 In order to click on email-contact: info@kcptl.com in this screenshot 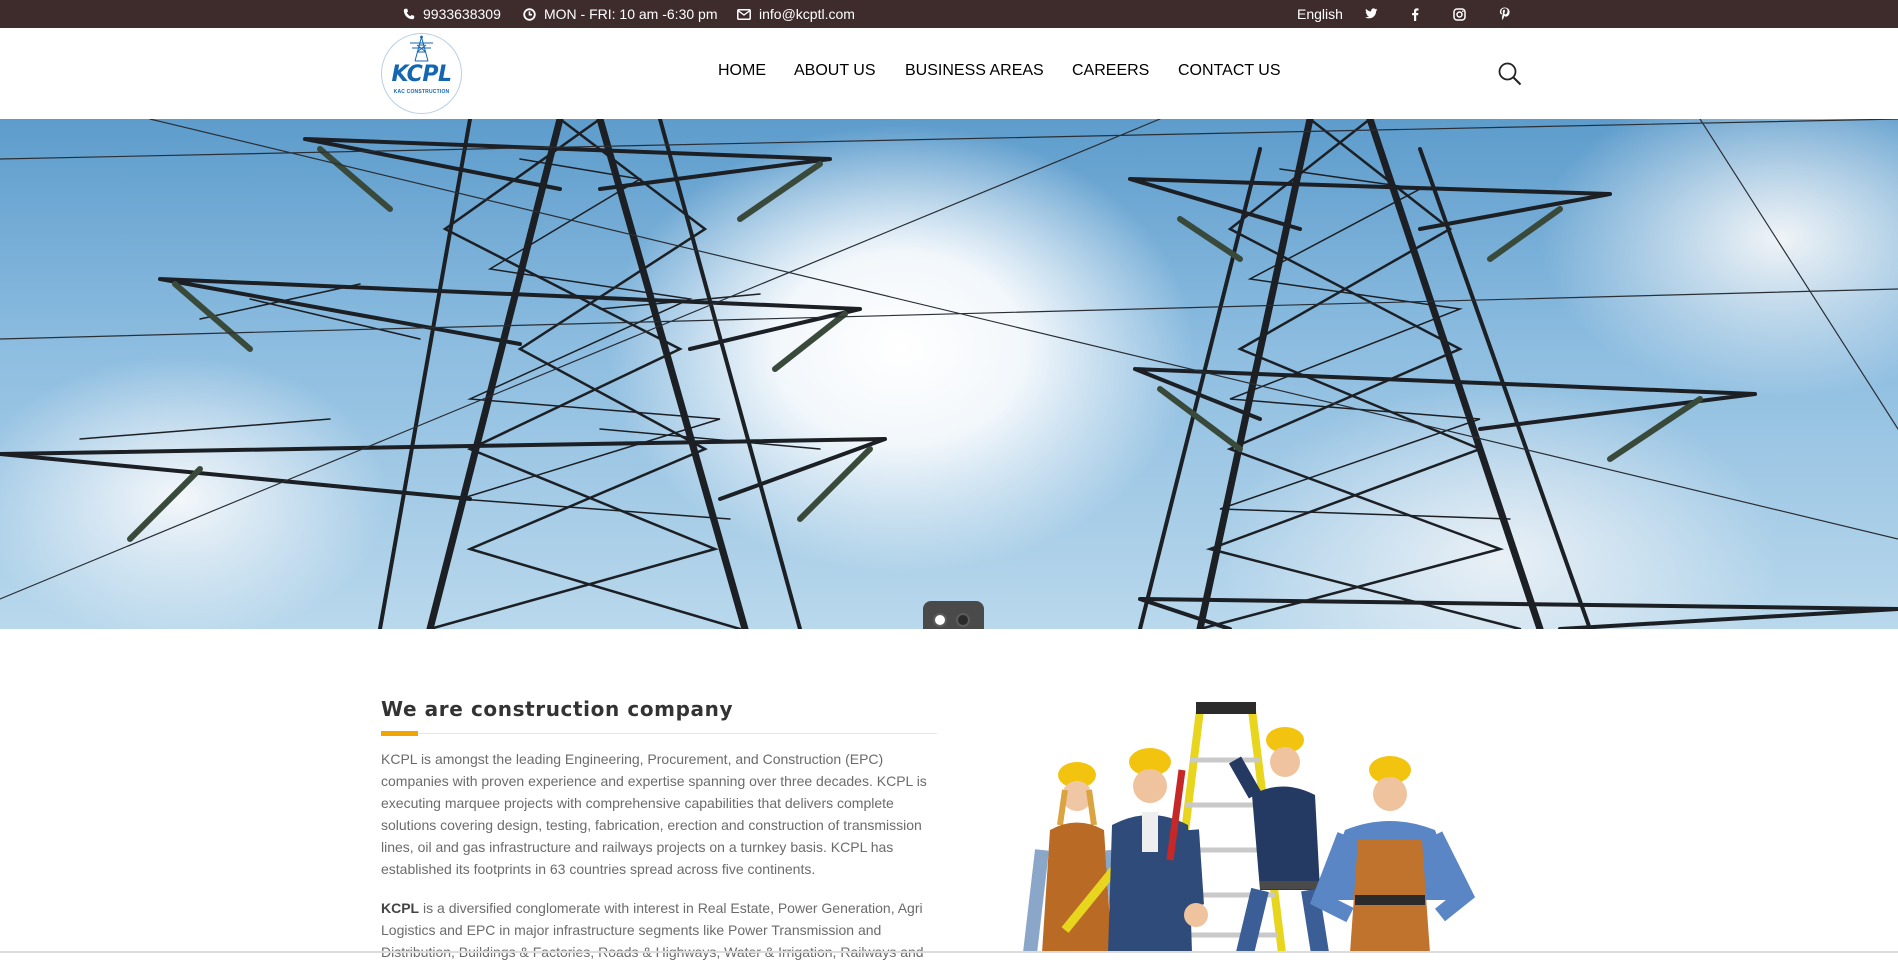, I will do `click(796, 14)`.